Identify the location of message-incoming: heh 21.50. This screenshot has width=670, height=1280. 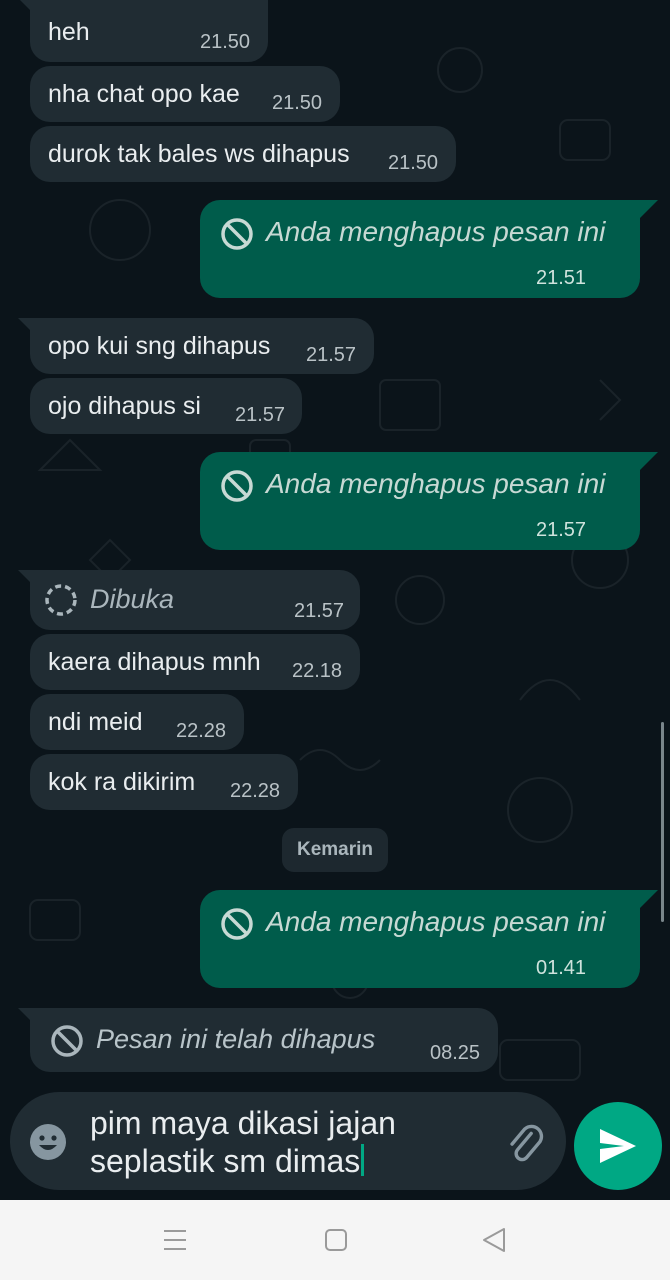
(149, 31).